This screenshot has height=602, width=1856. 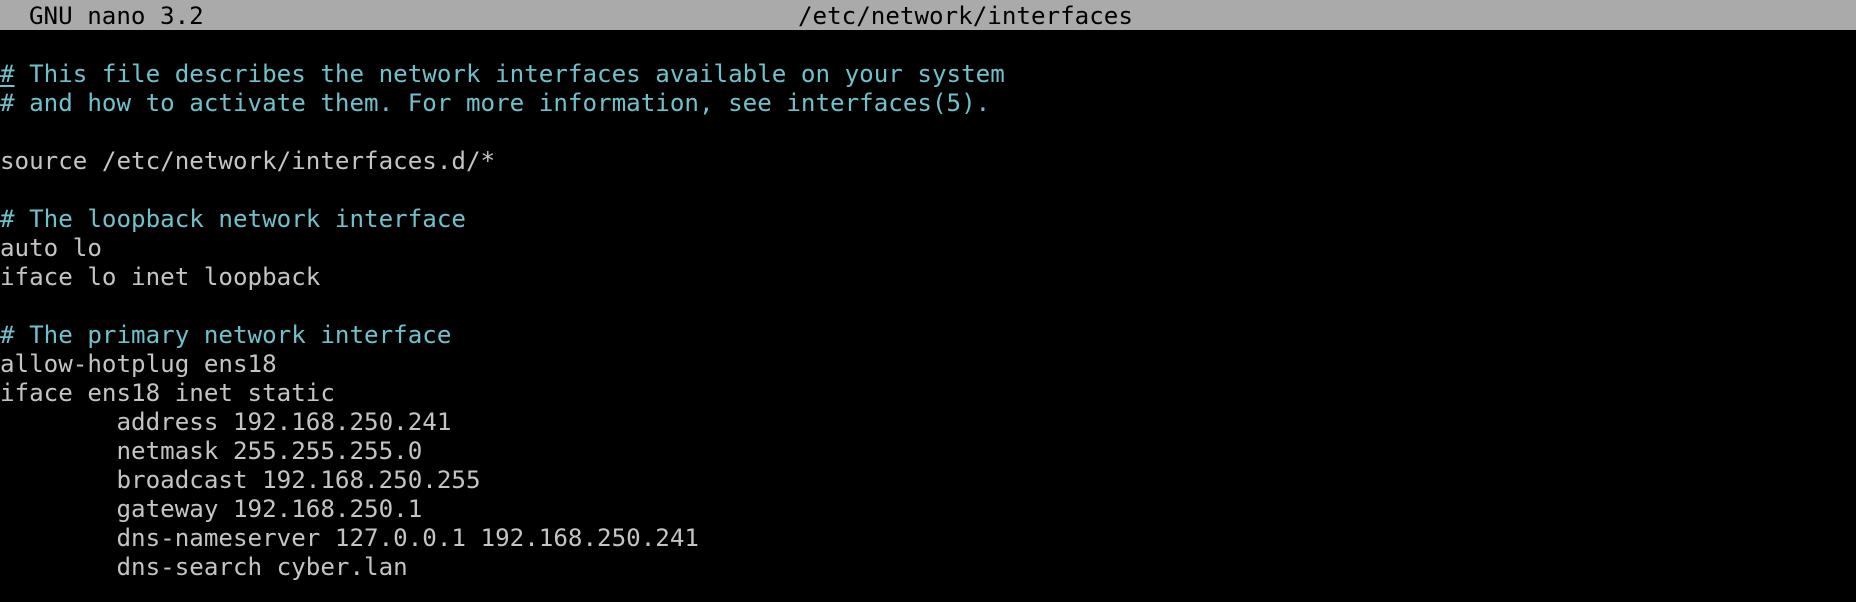 I want to click on editor-line-17: dns-nameserver 127.0.0.1 192.168.250.241, so click(x=928, y=538).